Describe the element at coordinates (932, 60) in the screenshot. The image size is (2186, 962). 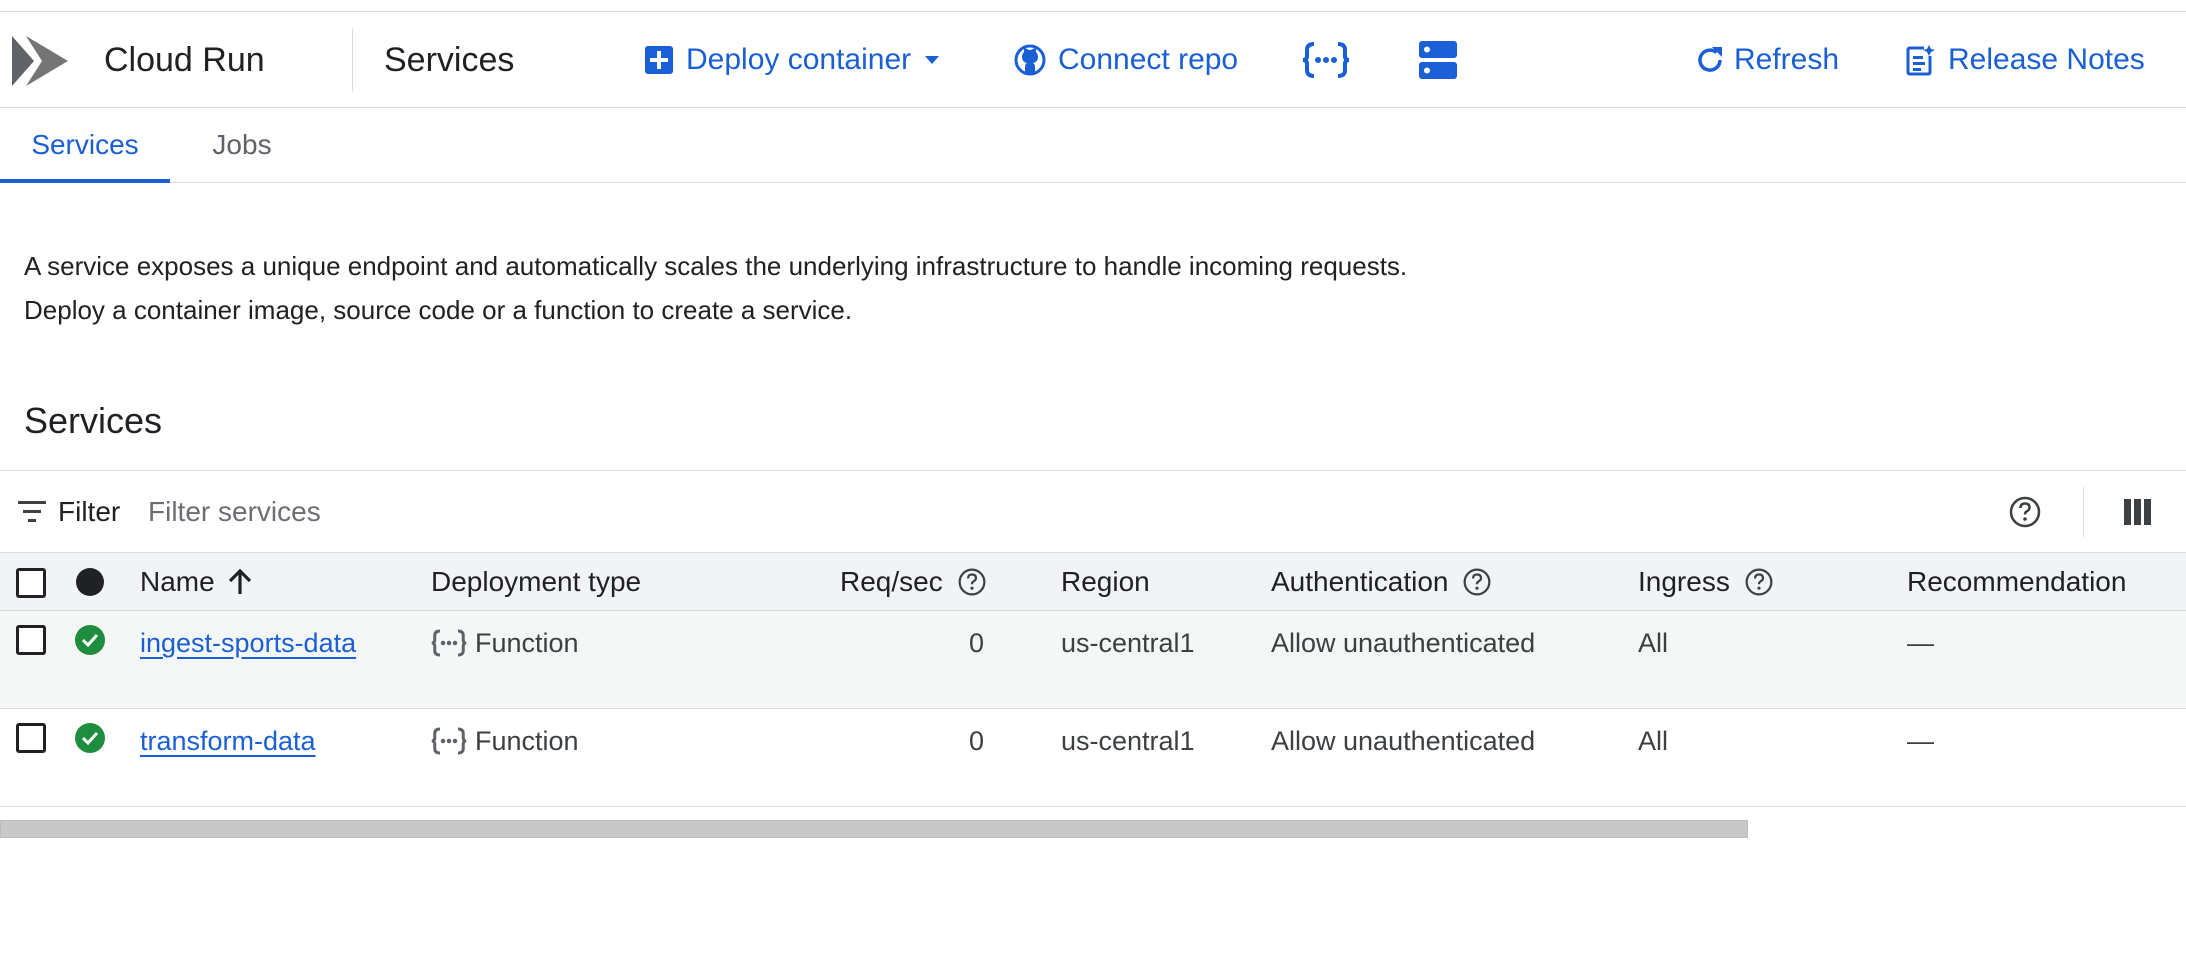
I see `caret-down-icon` at that location.